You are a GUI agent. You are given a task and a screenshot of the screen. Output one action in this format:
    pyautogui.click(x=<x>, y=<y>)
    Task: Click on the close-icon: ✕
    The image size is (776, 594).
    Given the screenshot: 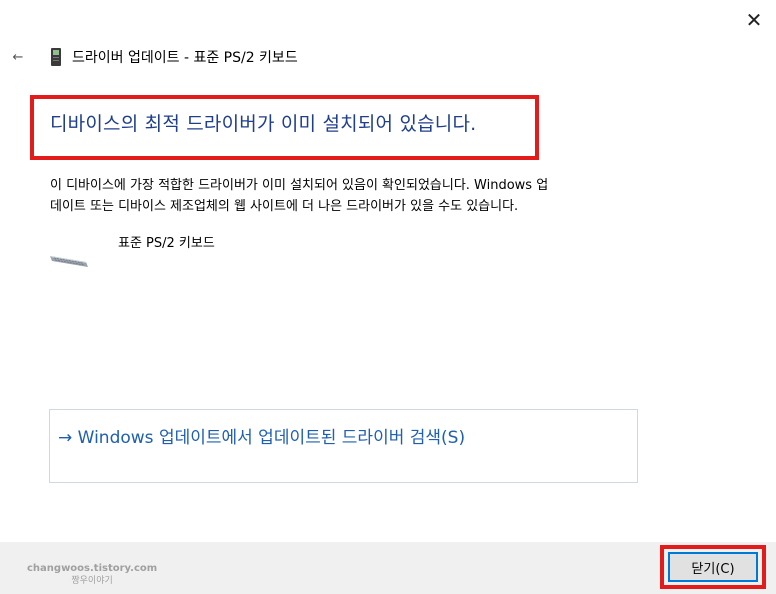 What is the action you would take?
    pyautogui.click(x=754, y=20)
    